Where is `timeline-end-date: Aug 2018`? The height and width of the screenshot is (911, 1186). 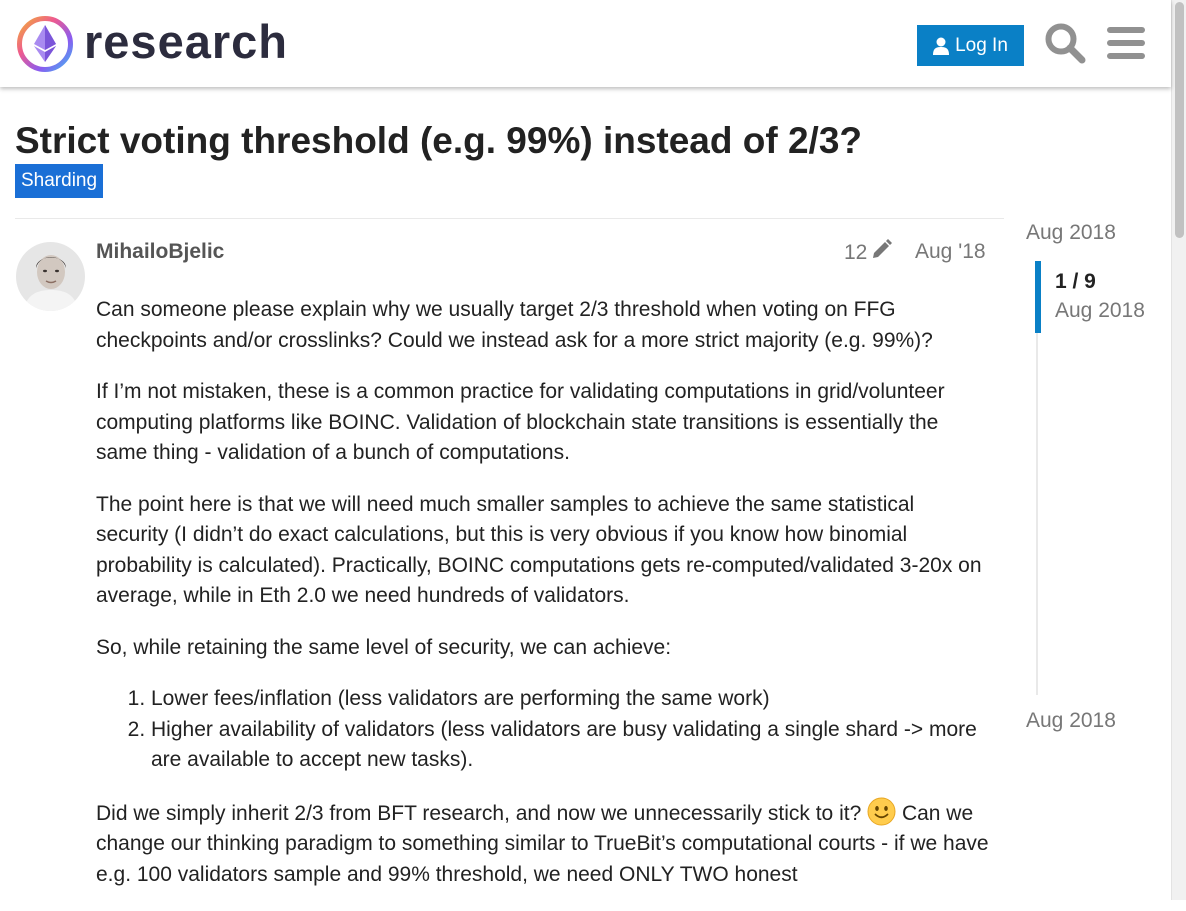 timeline-end-date: Aug 2018 is located at coordinates (1071, 721).